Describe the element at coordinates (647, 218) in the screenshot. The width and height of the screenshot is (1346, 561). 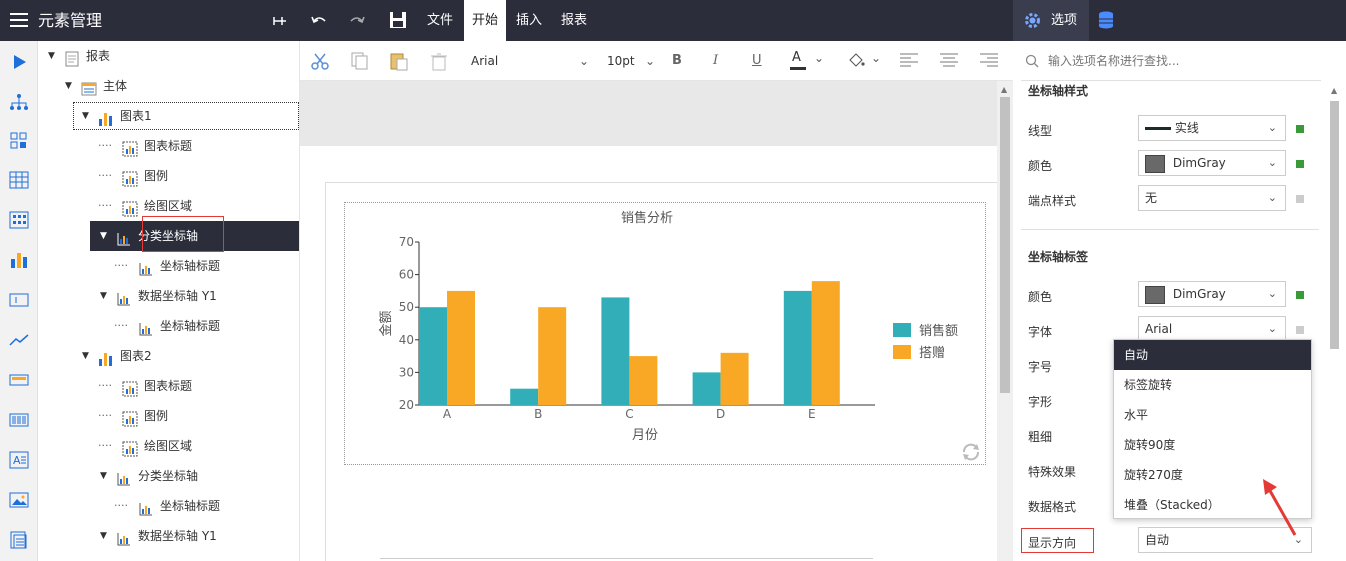
I see `chart-title: 销售分析` at that location.